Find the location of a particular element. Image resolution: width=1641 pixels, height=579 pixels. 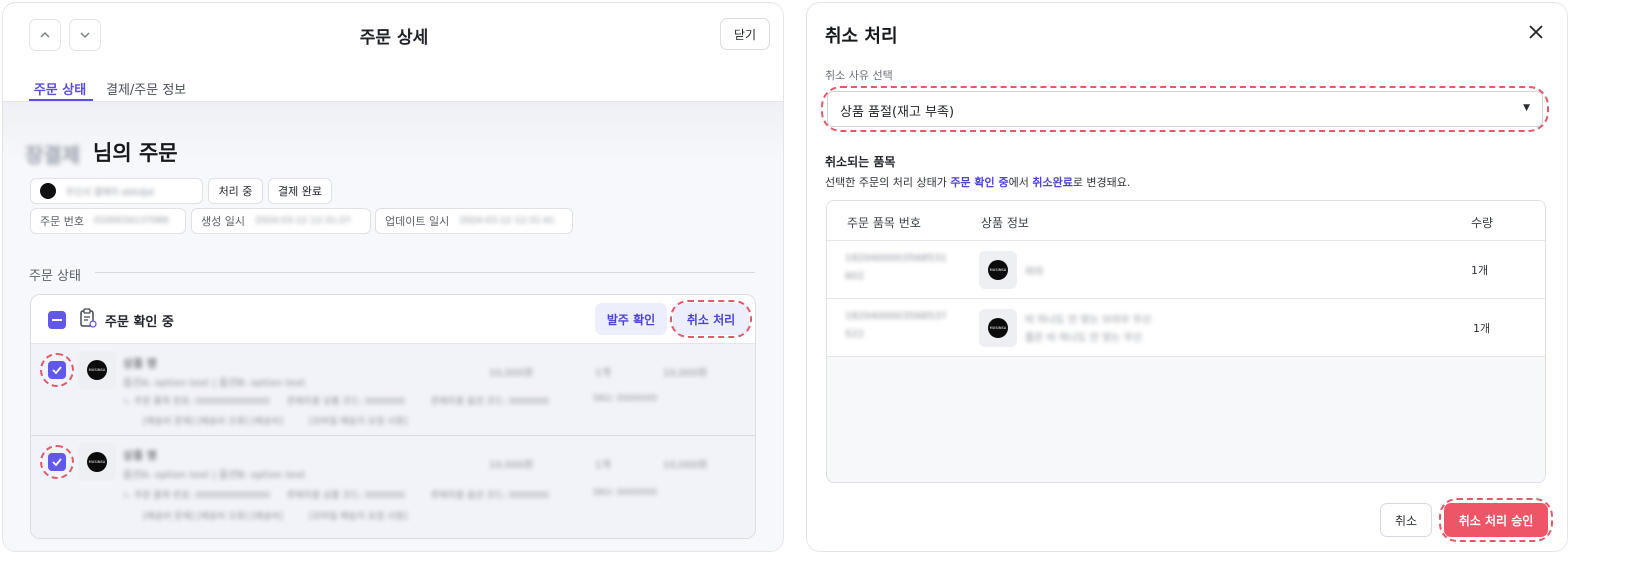

section-divider is located at coordinates (425, 272).